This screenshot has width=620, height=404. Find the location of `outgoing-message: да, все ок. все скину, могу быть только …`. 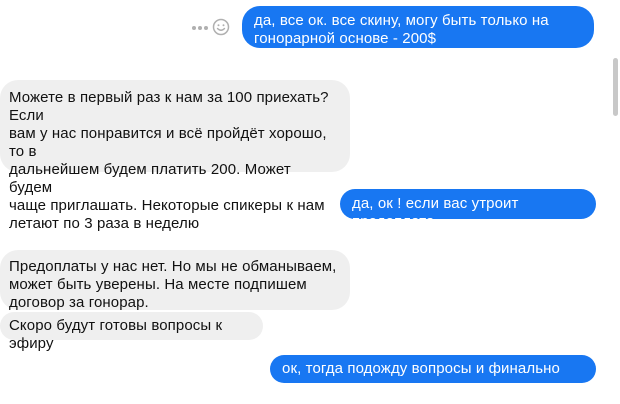

outgoing-message: да, все ок. все скину, могу быть только … is located at coordinates (418, 27).